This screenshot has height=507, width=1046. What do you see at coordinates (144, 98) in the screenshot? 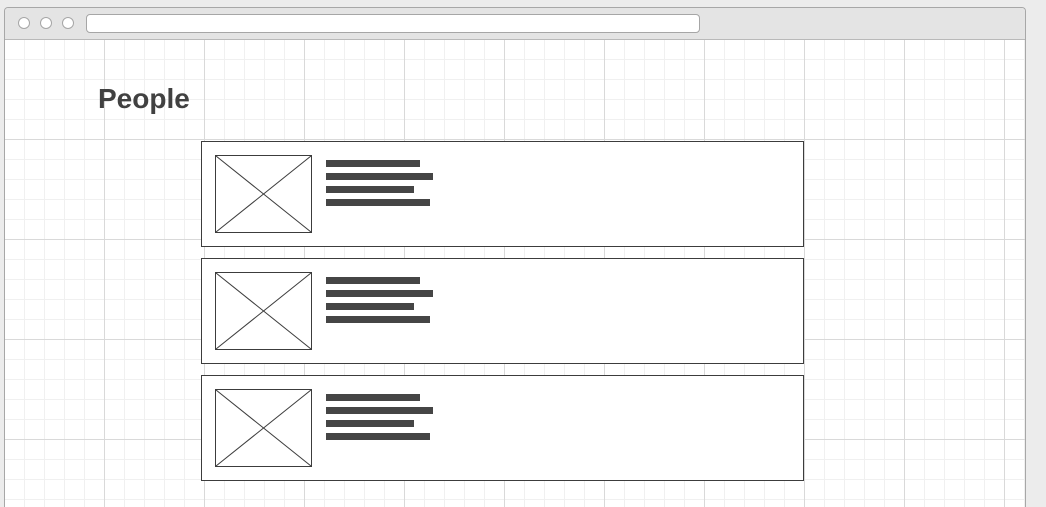
I see `page-title: People` at bounding box center [144, 98].